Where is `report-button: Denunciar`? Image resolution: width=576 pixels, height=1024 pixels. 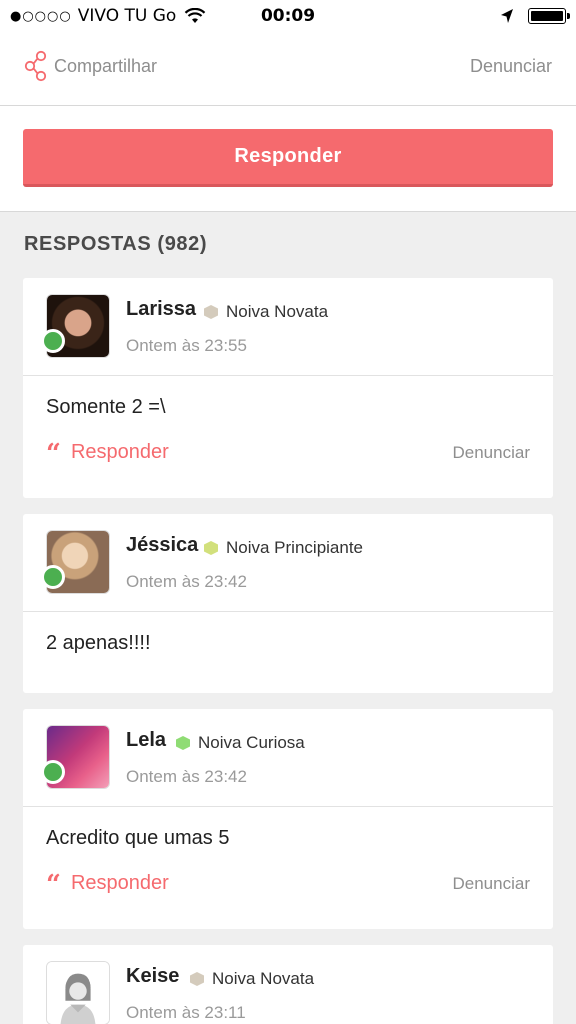
report-button: Denunciar is located at coordinates (511, 66).